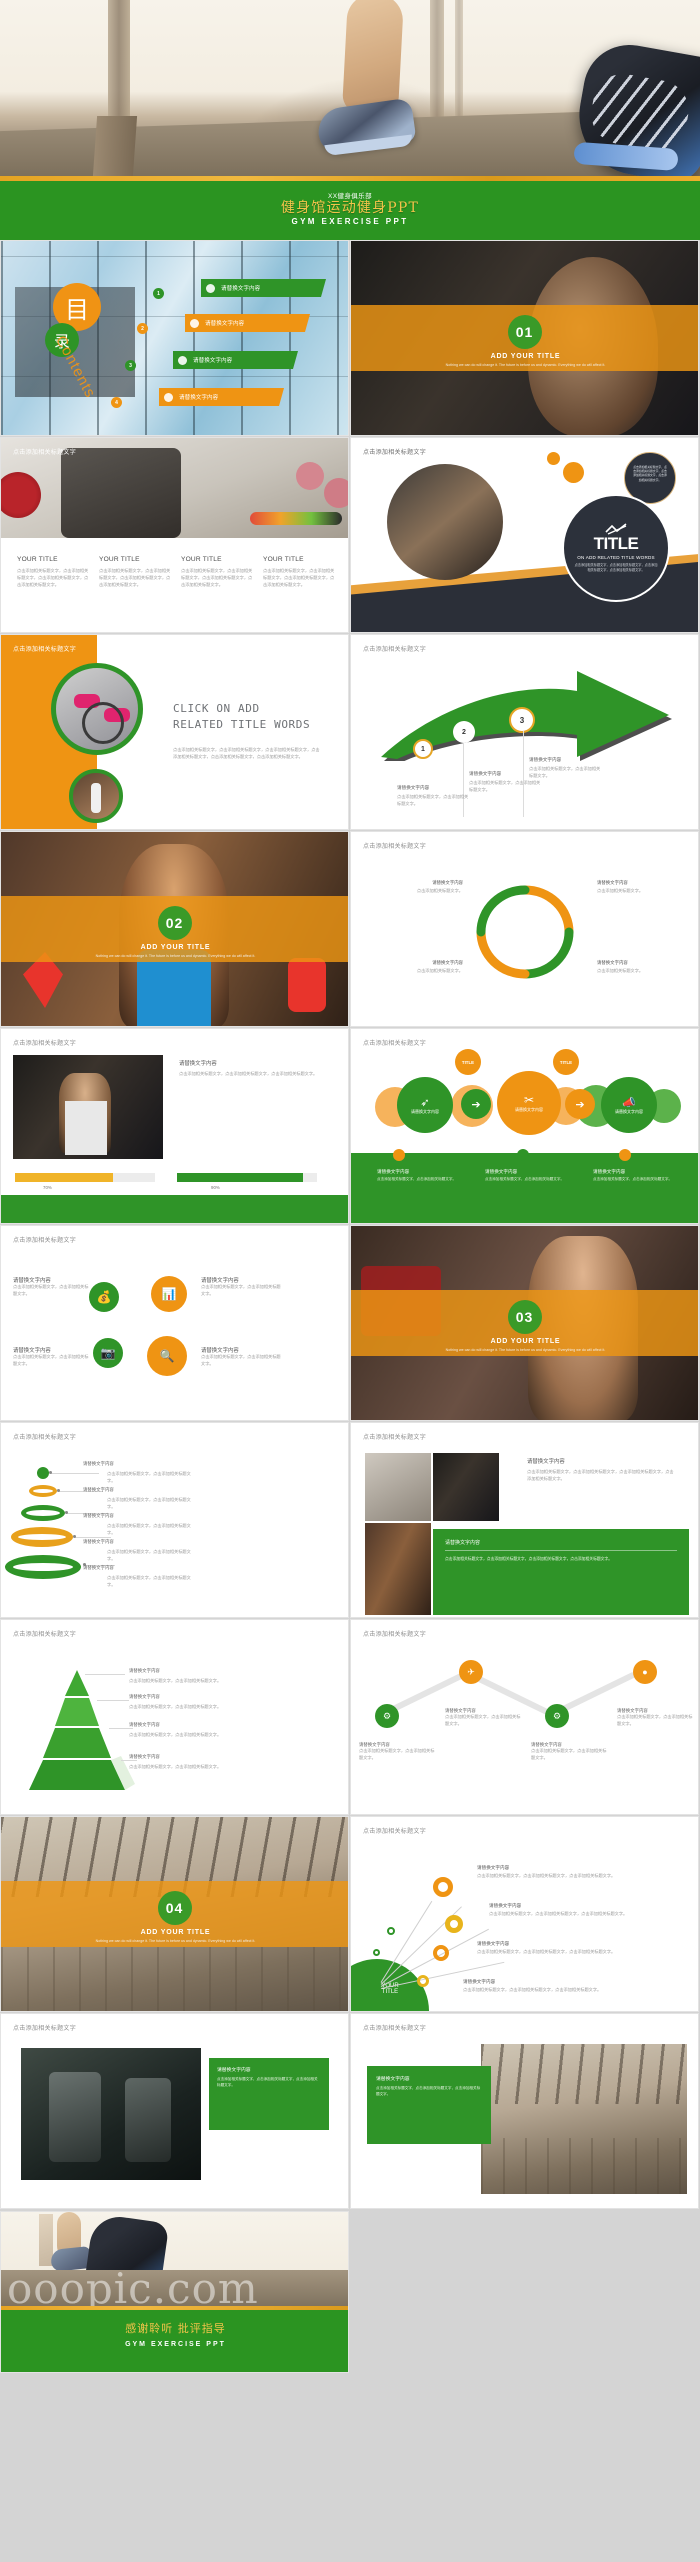 This screenshot has height=2562, width=700. Describe the element at coordinates (433, 796) in the screenshot. I see `arrow-step-caption-1: 请替换文字内容 点击添加相关标题文字，点击添加相关标题文字。` at that location.